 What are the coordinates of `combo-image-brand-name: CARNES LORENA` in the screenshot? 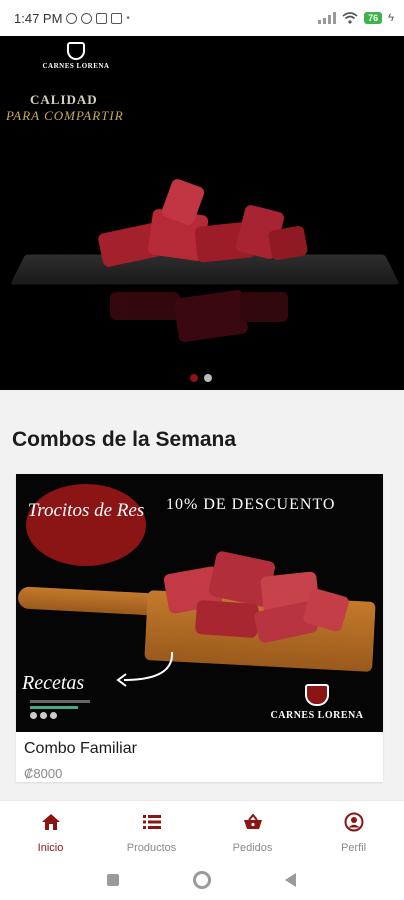 It's located at (317, 715).